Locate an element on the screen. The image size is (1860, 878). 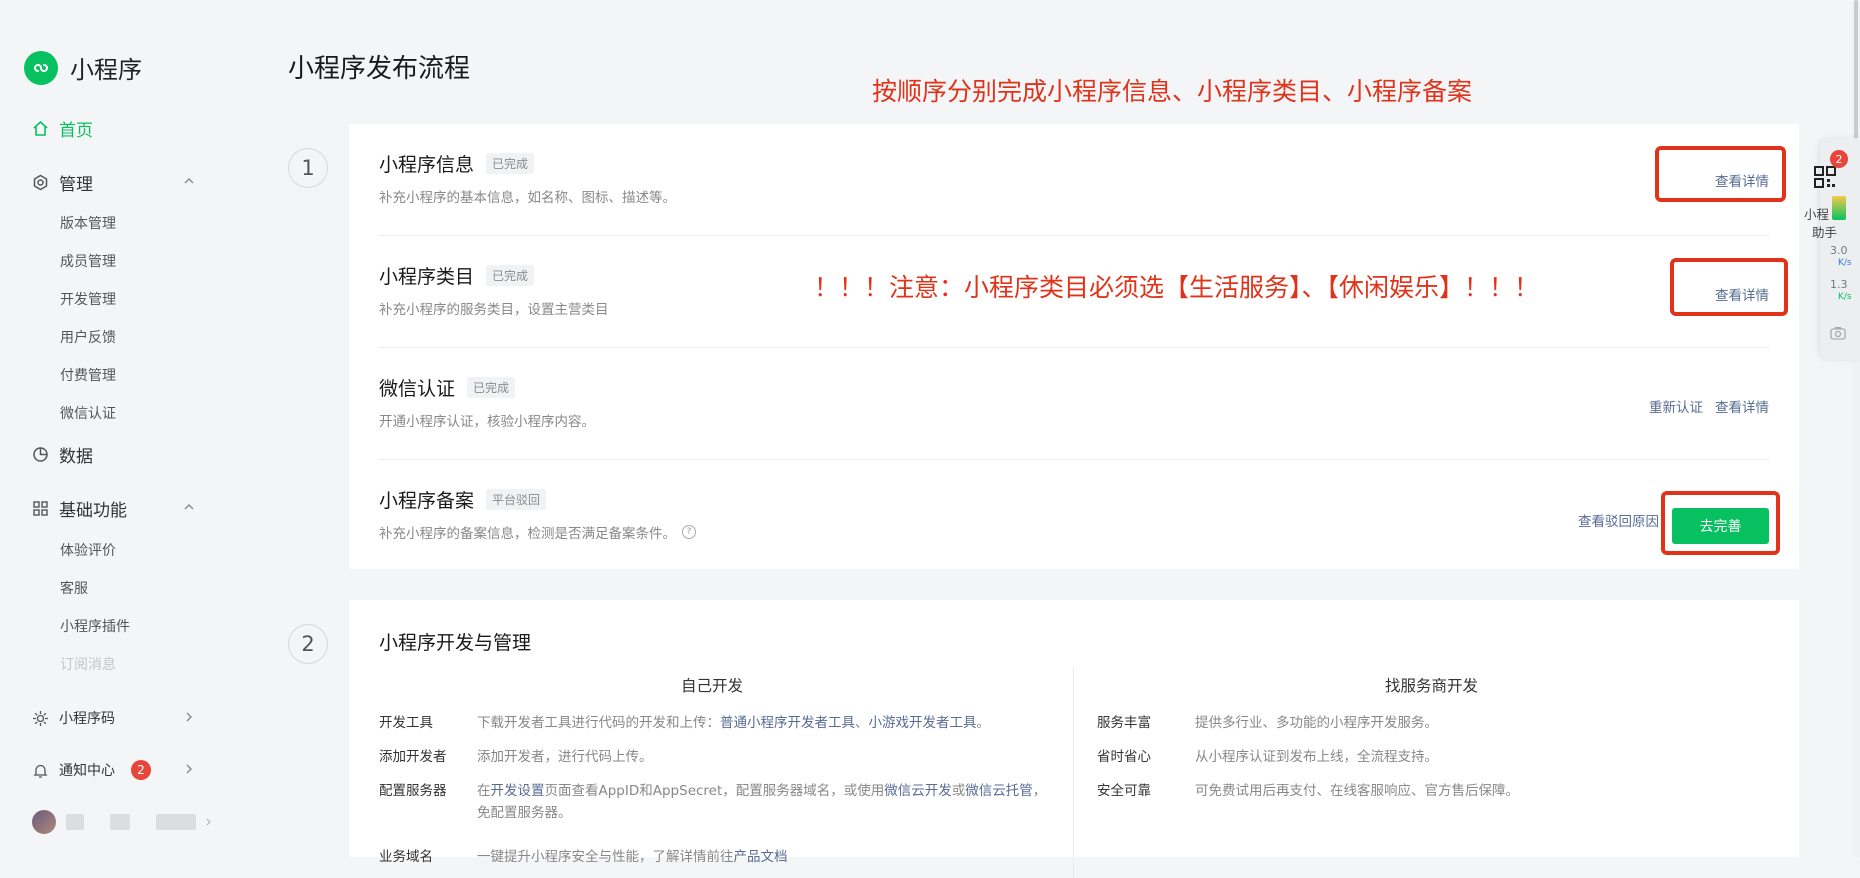
miniprogram-logo-icon is located at coordinates (41, 67).